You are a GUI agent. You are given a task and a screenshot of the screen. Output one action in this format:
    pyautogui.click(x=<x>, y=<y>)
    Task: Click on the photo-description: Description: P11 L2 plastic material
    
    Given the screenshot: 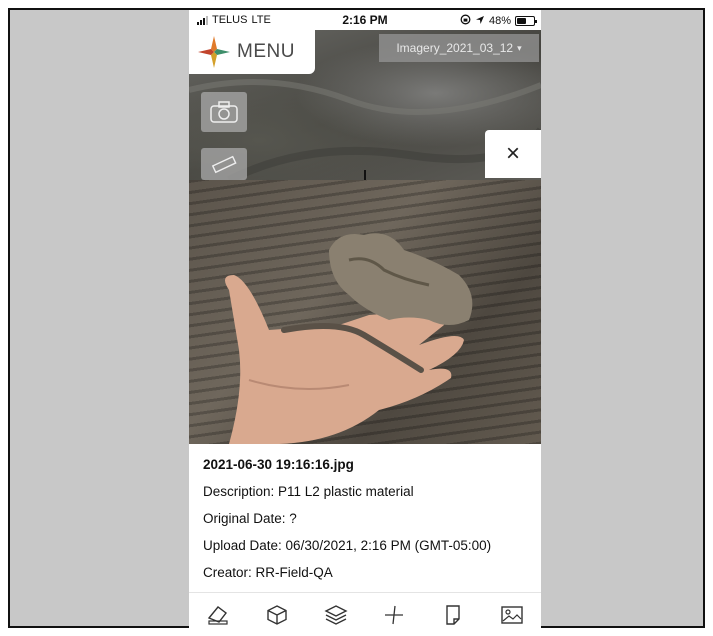 What is the action you would take?
    pyautogui.click(x=308, y=491)
    